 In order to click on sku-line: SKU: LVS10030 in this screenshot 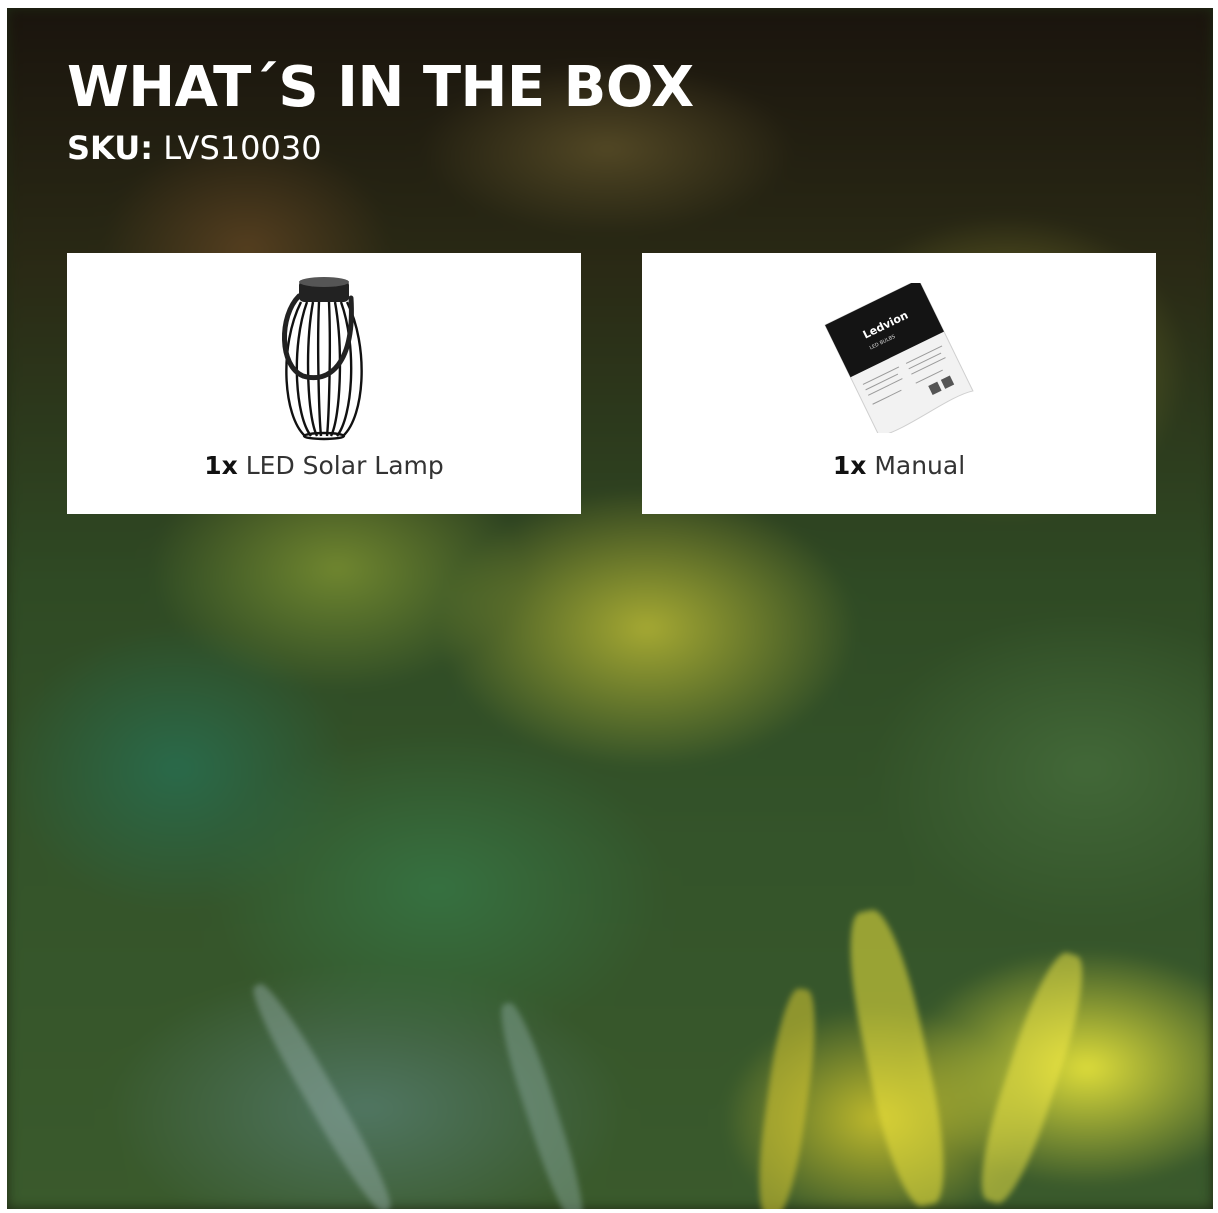, I will do `click(194, 148)`.